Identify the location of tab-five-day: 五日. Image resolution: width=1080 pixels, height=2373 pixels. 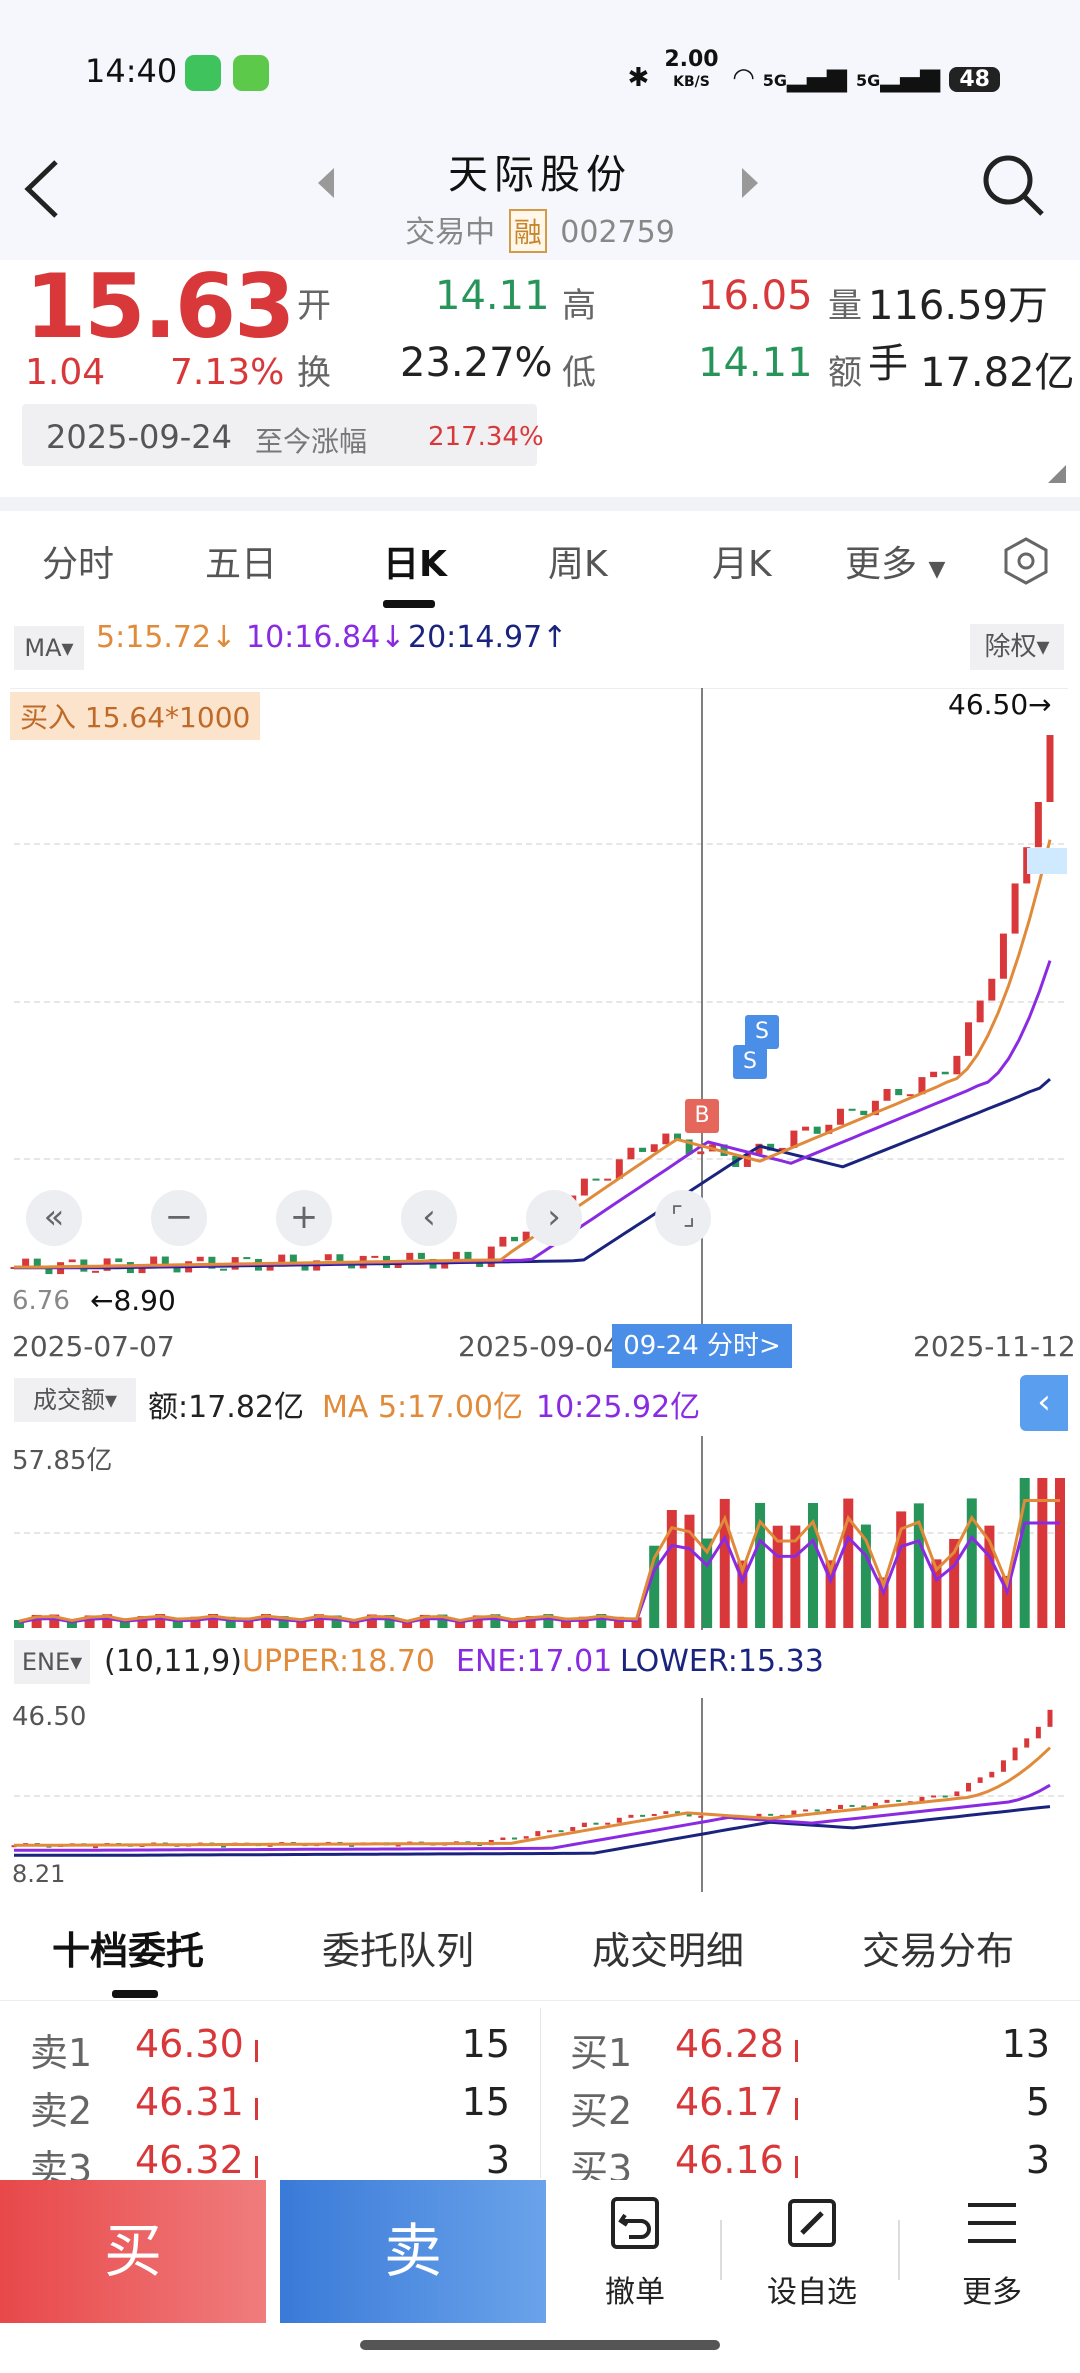
(241, 561).